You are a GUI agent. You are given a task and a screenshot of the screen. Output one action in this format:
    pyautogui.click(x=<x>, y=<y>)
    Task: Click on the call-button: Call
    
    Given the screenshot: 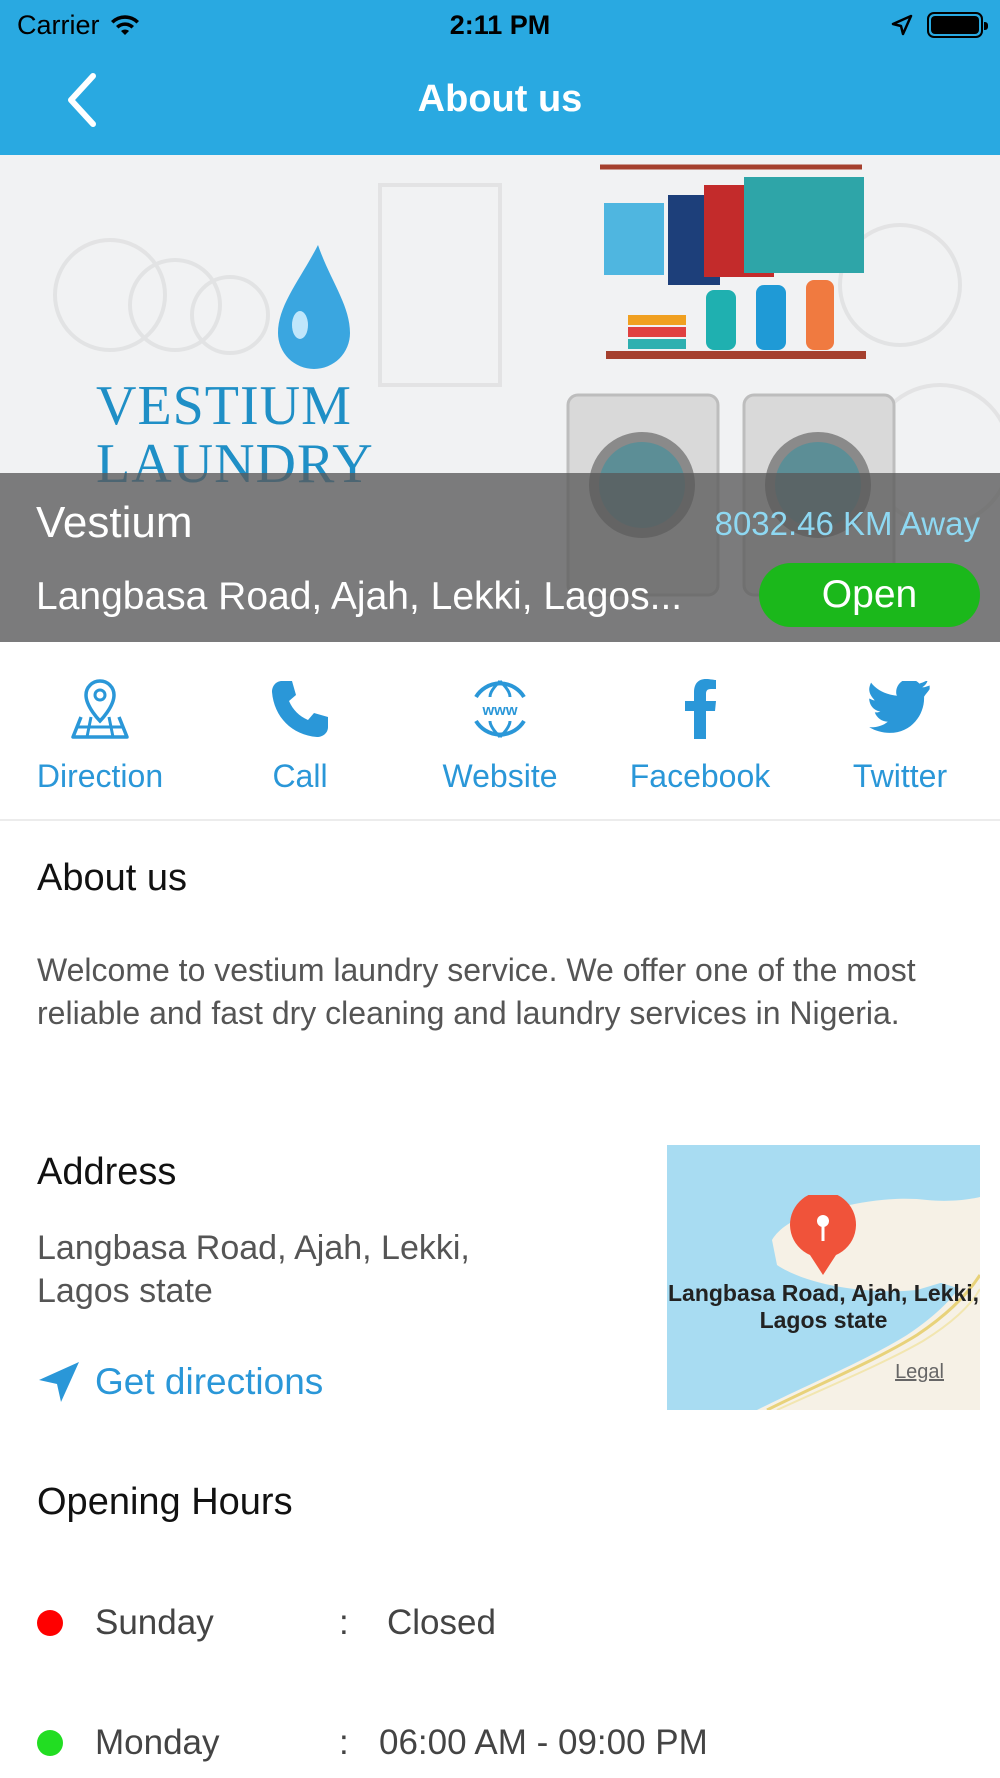 What is the action you would take?
    pyautogui.click(x=300, y=730)
    